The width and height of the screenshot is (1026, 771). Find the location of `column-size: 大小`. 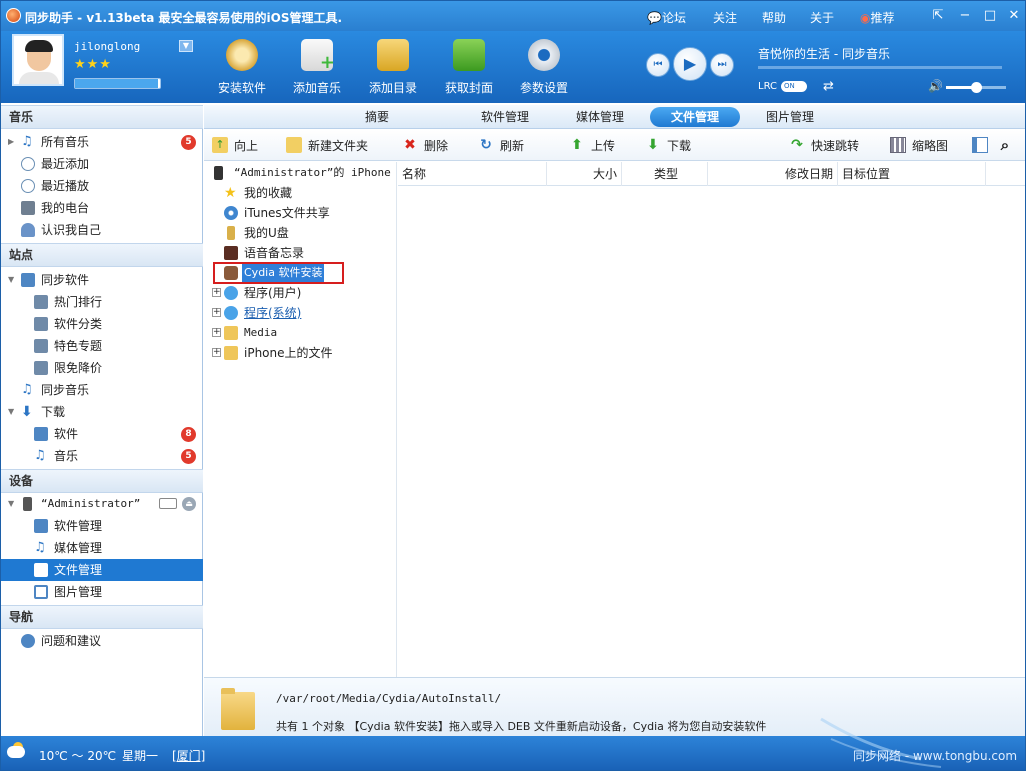

column-size: 大小 is located at coordinates (584, 174).